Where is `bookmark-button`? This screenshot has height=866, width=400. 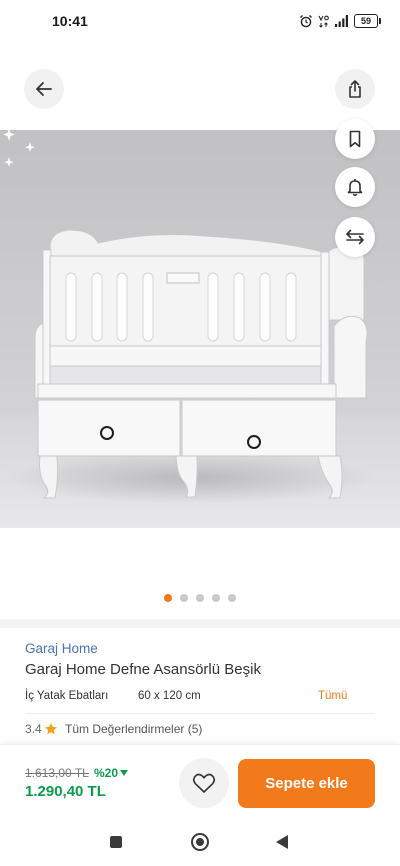
bookmark-button is located at coordinates (355, 139).